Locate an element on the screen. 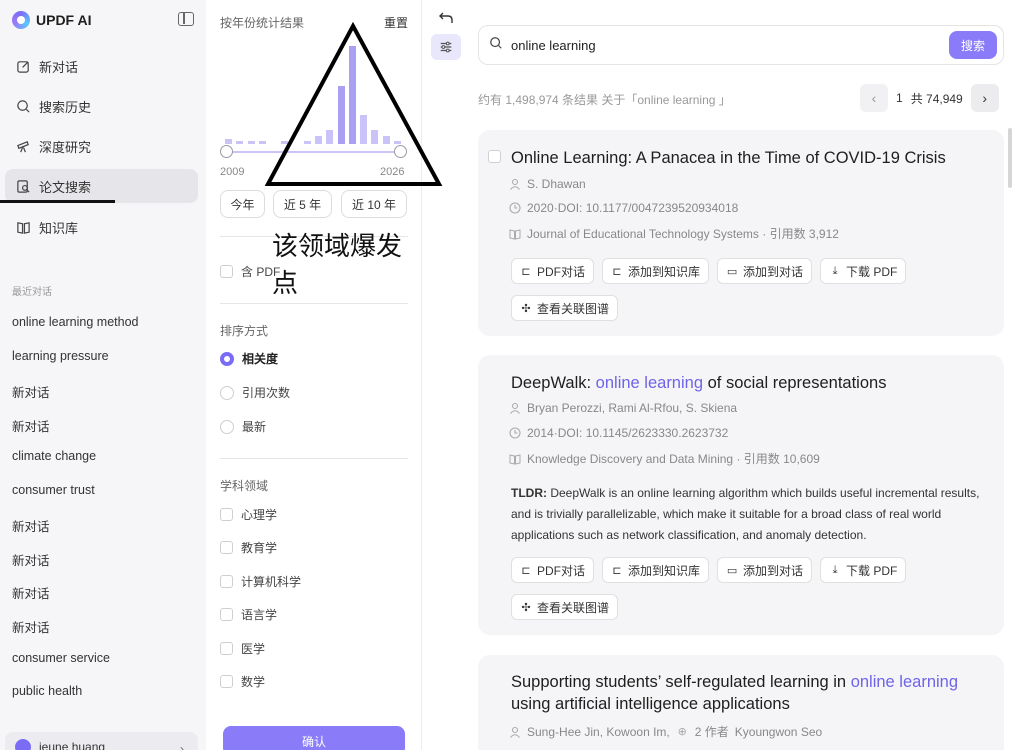  user-icon is located at coordinates (514, 184).